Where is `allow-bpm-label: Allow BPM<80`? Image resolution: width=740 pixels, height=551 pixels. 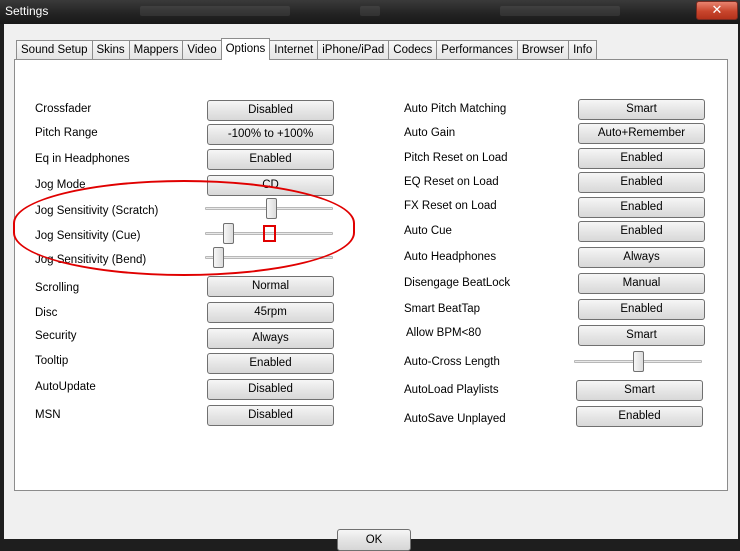
allow-bpm-label: Allow BPM<80 is located at coordinates (444, 333).